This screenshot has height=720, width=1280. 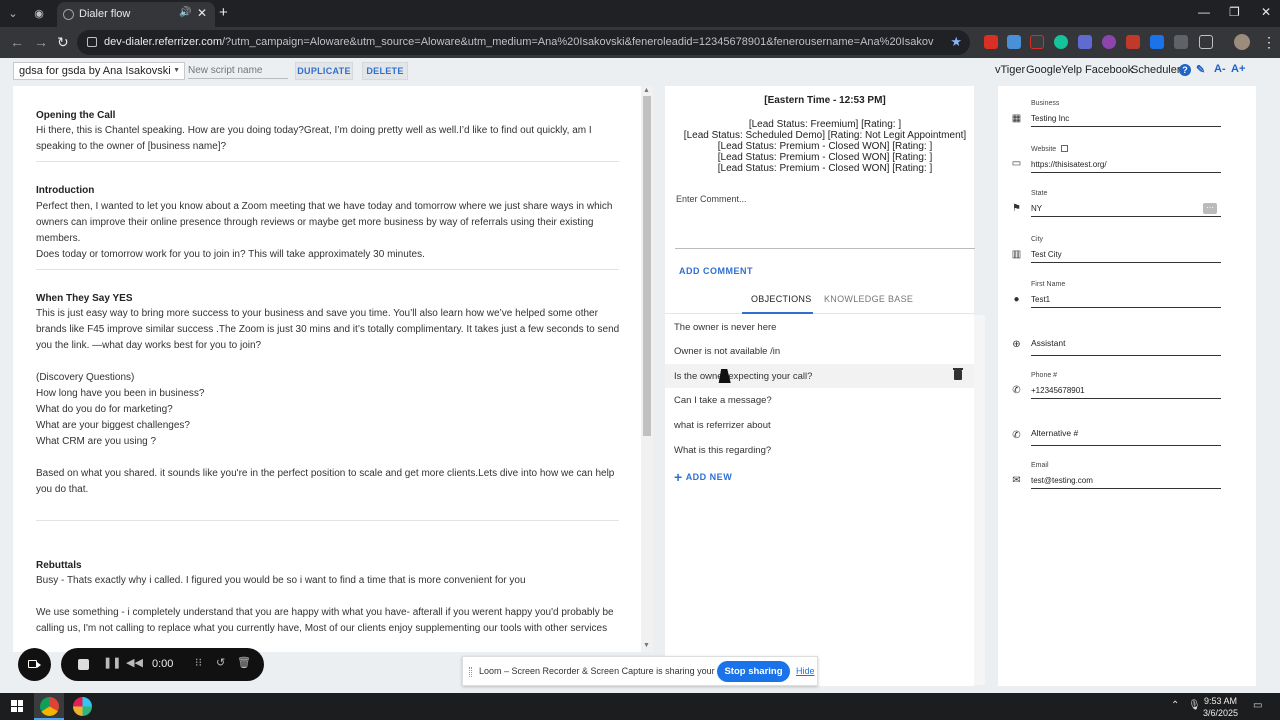 What do you see at coordinates (185, 12) in the screenshot?
I see `speaker-icon: 🔊` at bounding box center [185, 12].